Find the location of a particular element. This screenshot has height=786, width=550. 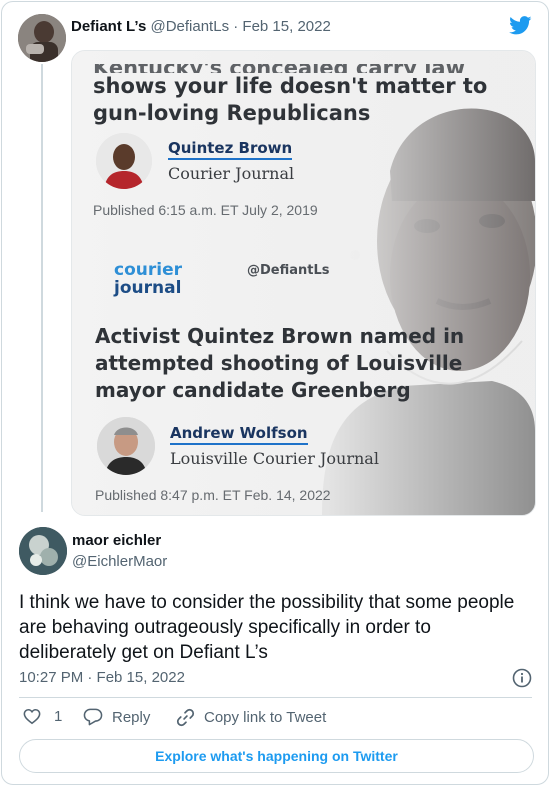

like-button: 1 is located at coordinates (42, 716).